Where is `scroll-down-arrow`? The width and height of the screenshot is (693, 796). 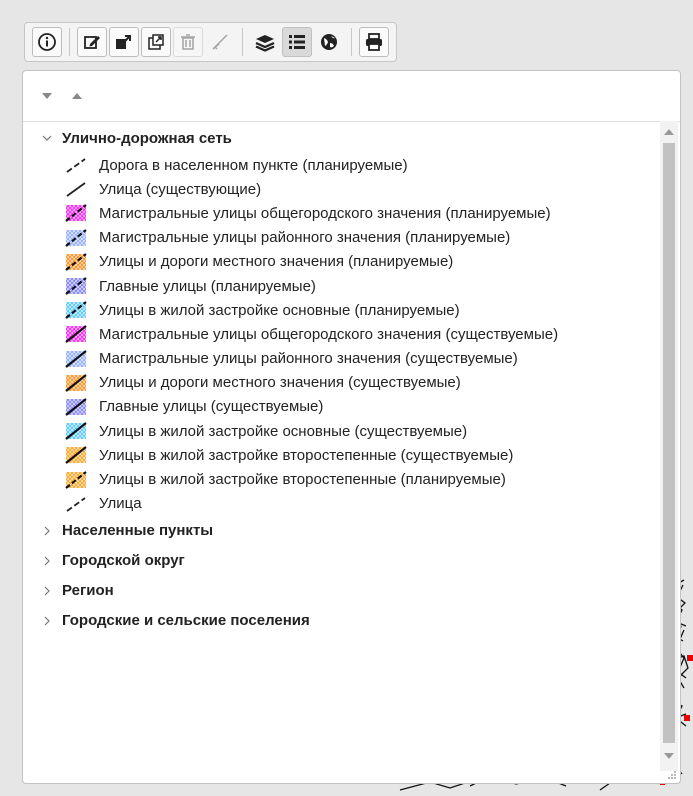
scroll-down-arrow is located at coordinates (669, 756).